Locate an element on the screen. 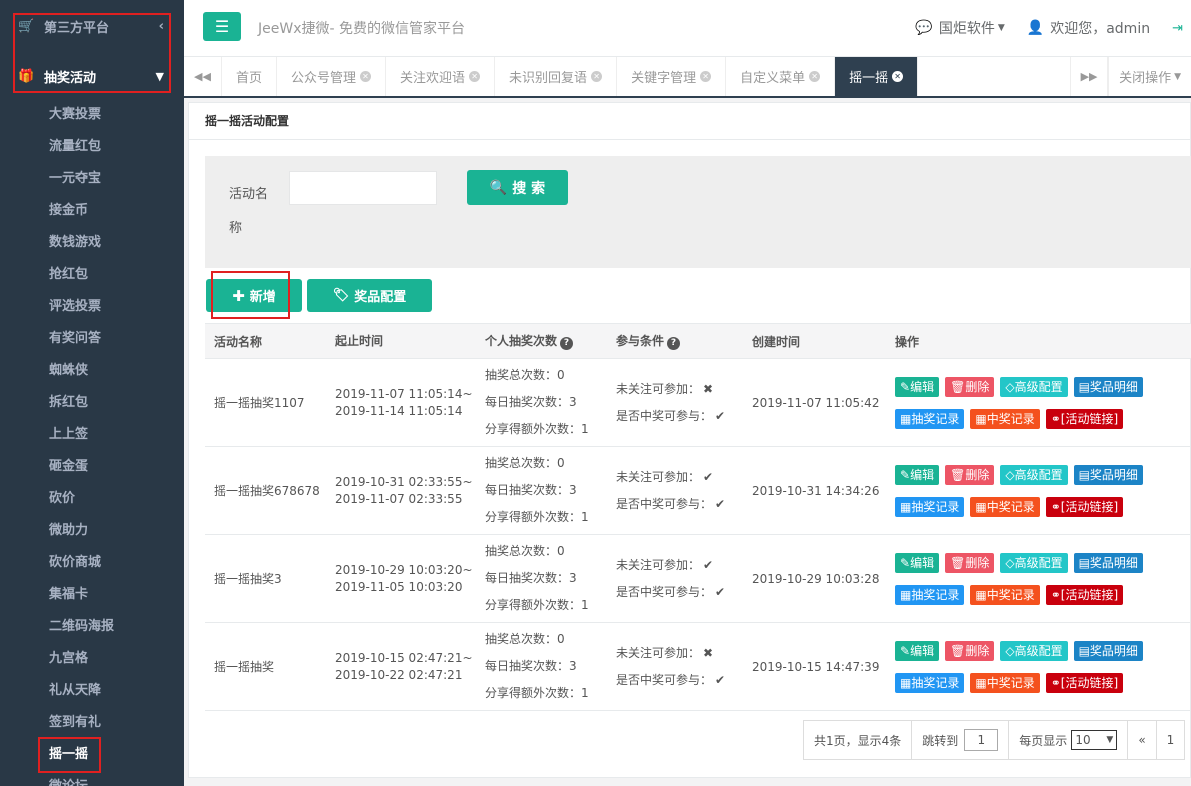 Image resolution: width=1191 pixels, height=786 pixels. user-info: 👤 欢迎您，admin is located at coordinates (1088, 28).